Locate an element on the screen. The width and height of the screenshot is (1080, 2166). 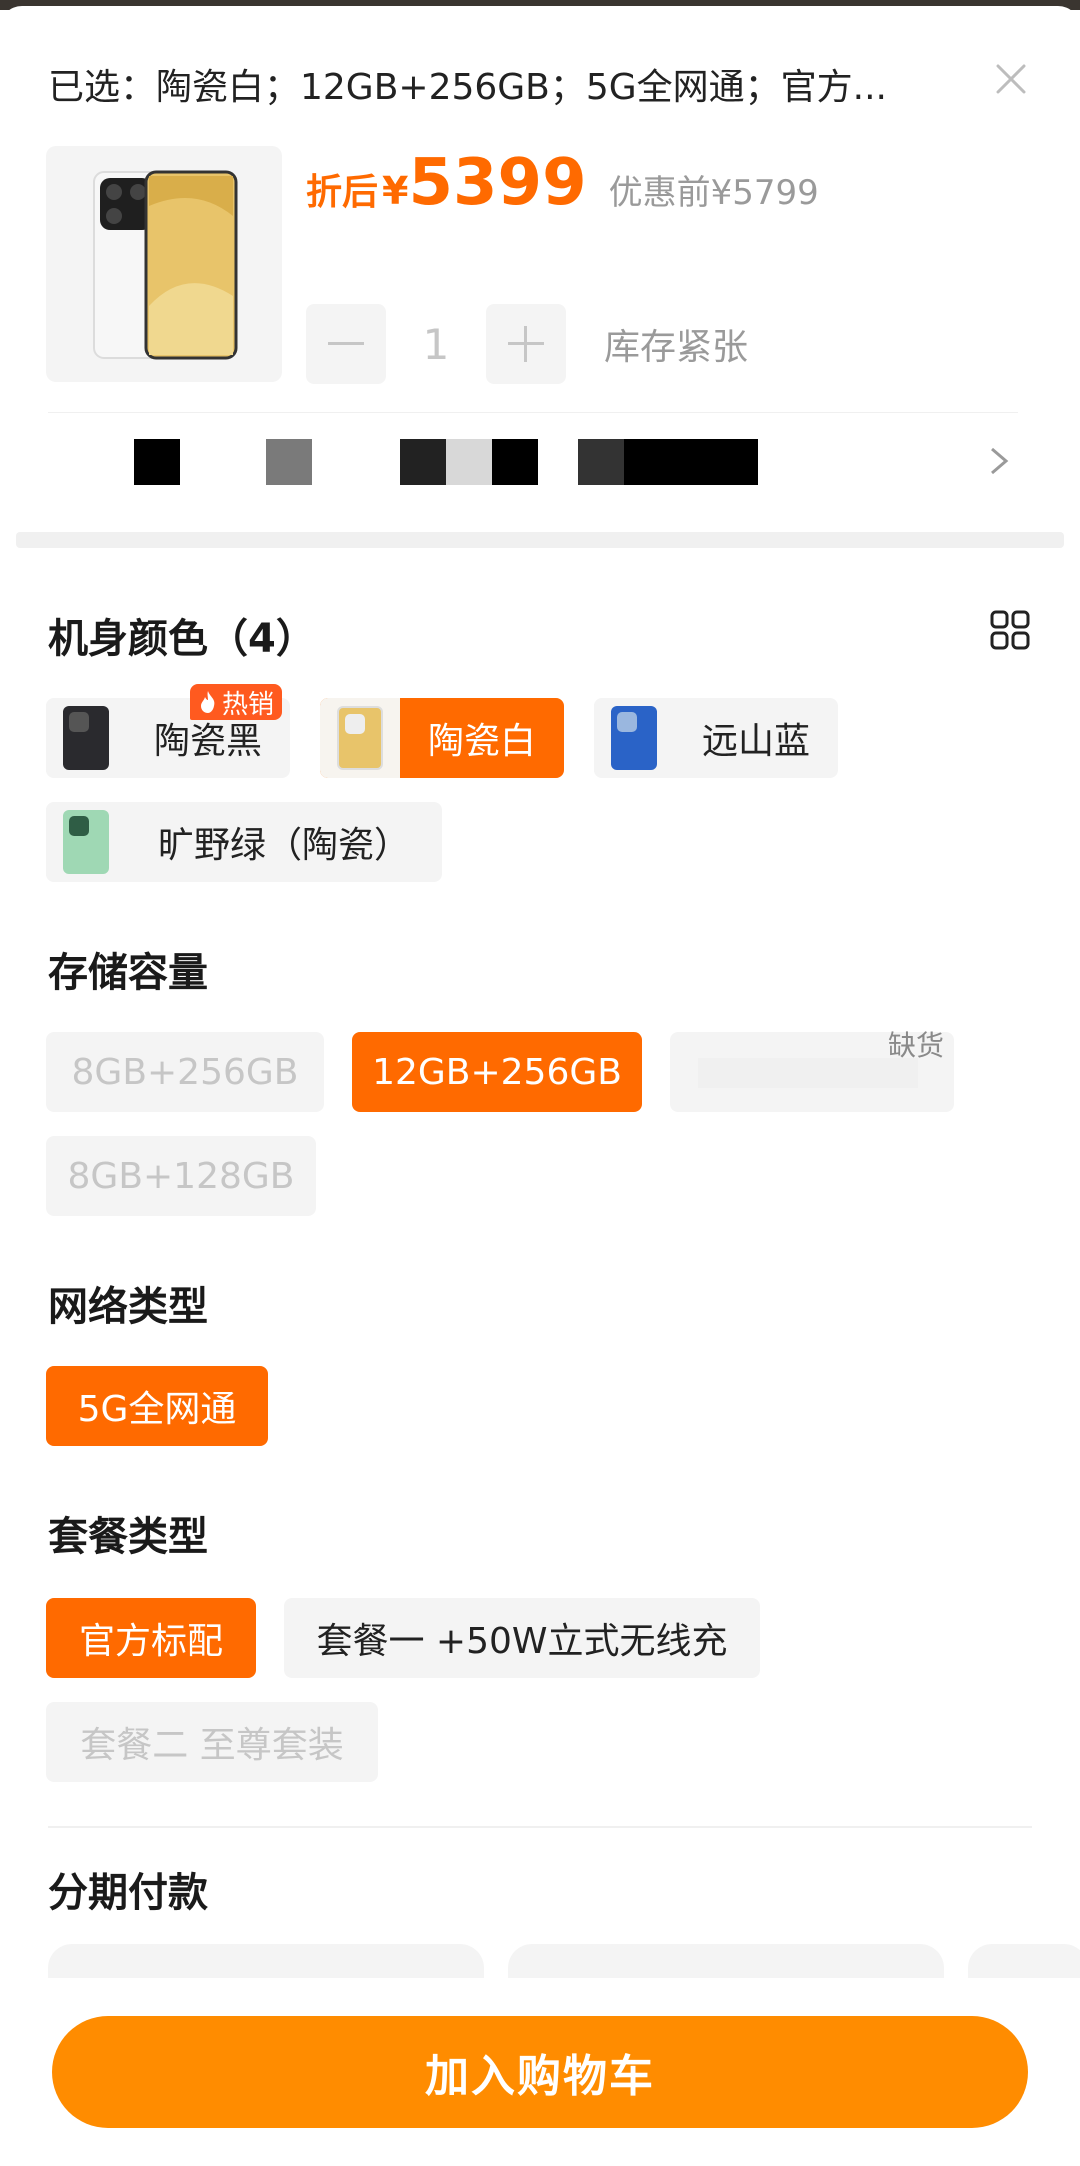
minus-icon is located at coordinates (346, 344).